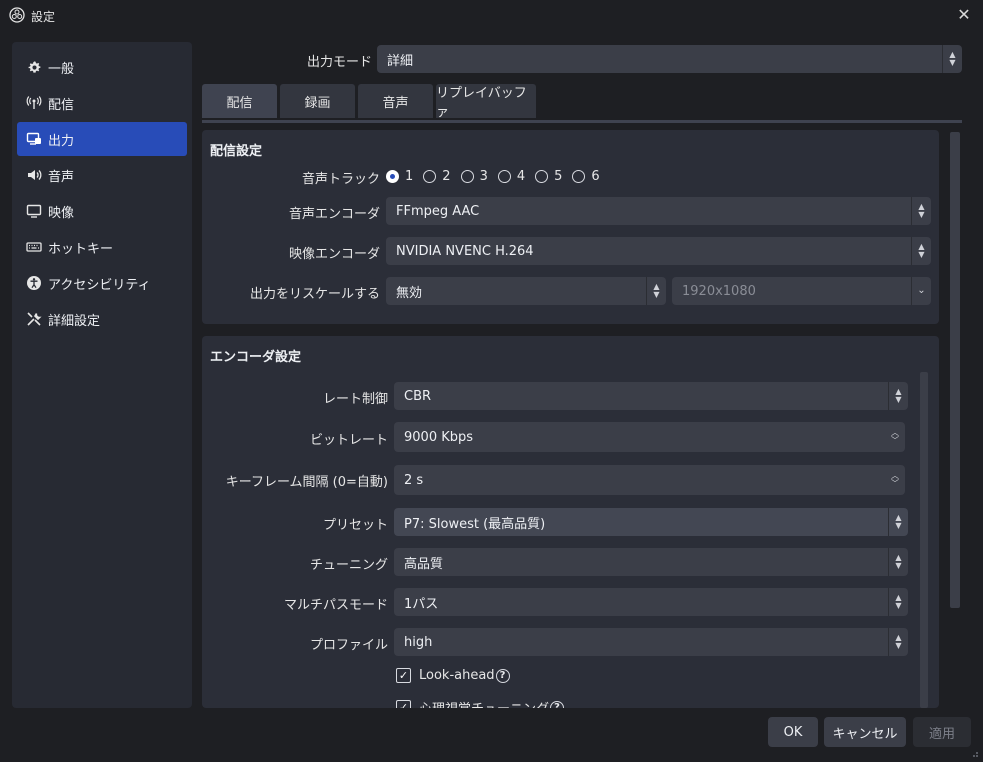 The height and width of the screenshot is (762, 983). Describe the element at coordinates (340, 179) in the screenshot. I see `audio-track-label: 音声トラック` at that location.